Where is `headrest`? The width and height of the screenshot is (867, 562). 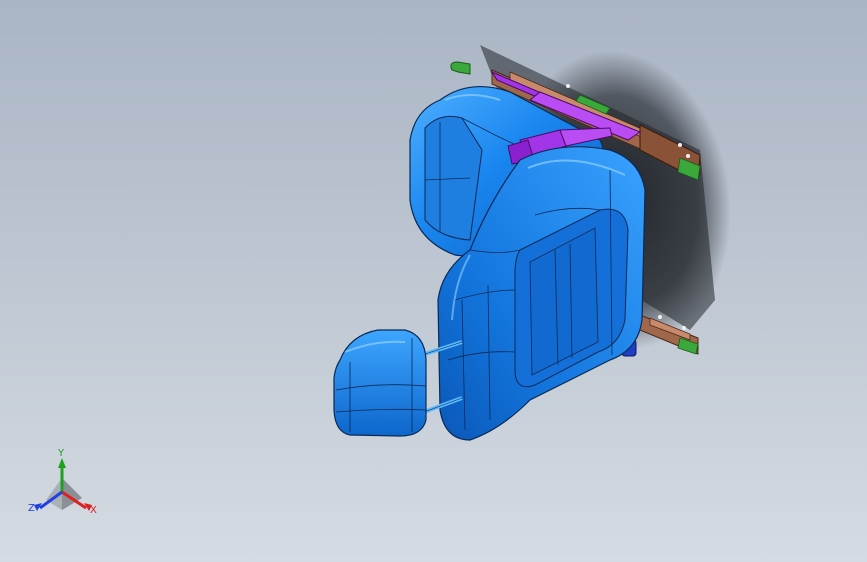
headrest is located at coordinates (380, 383).